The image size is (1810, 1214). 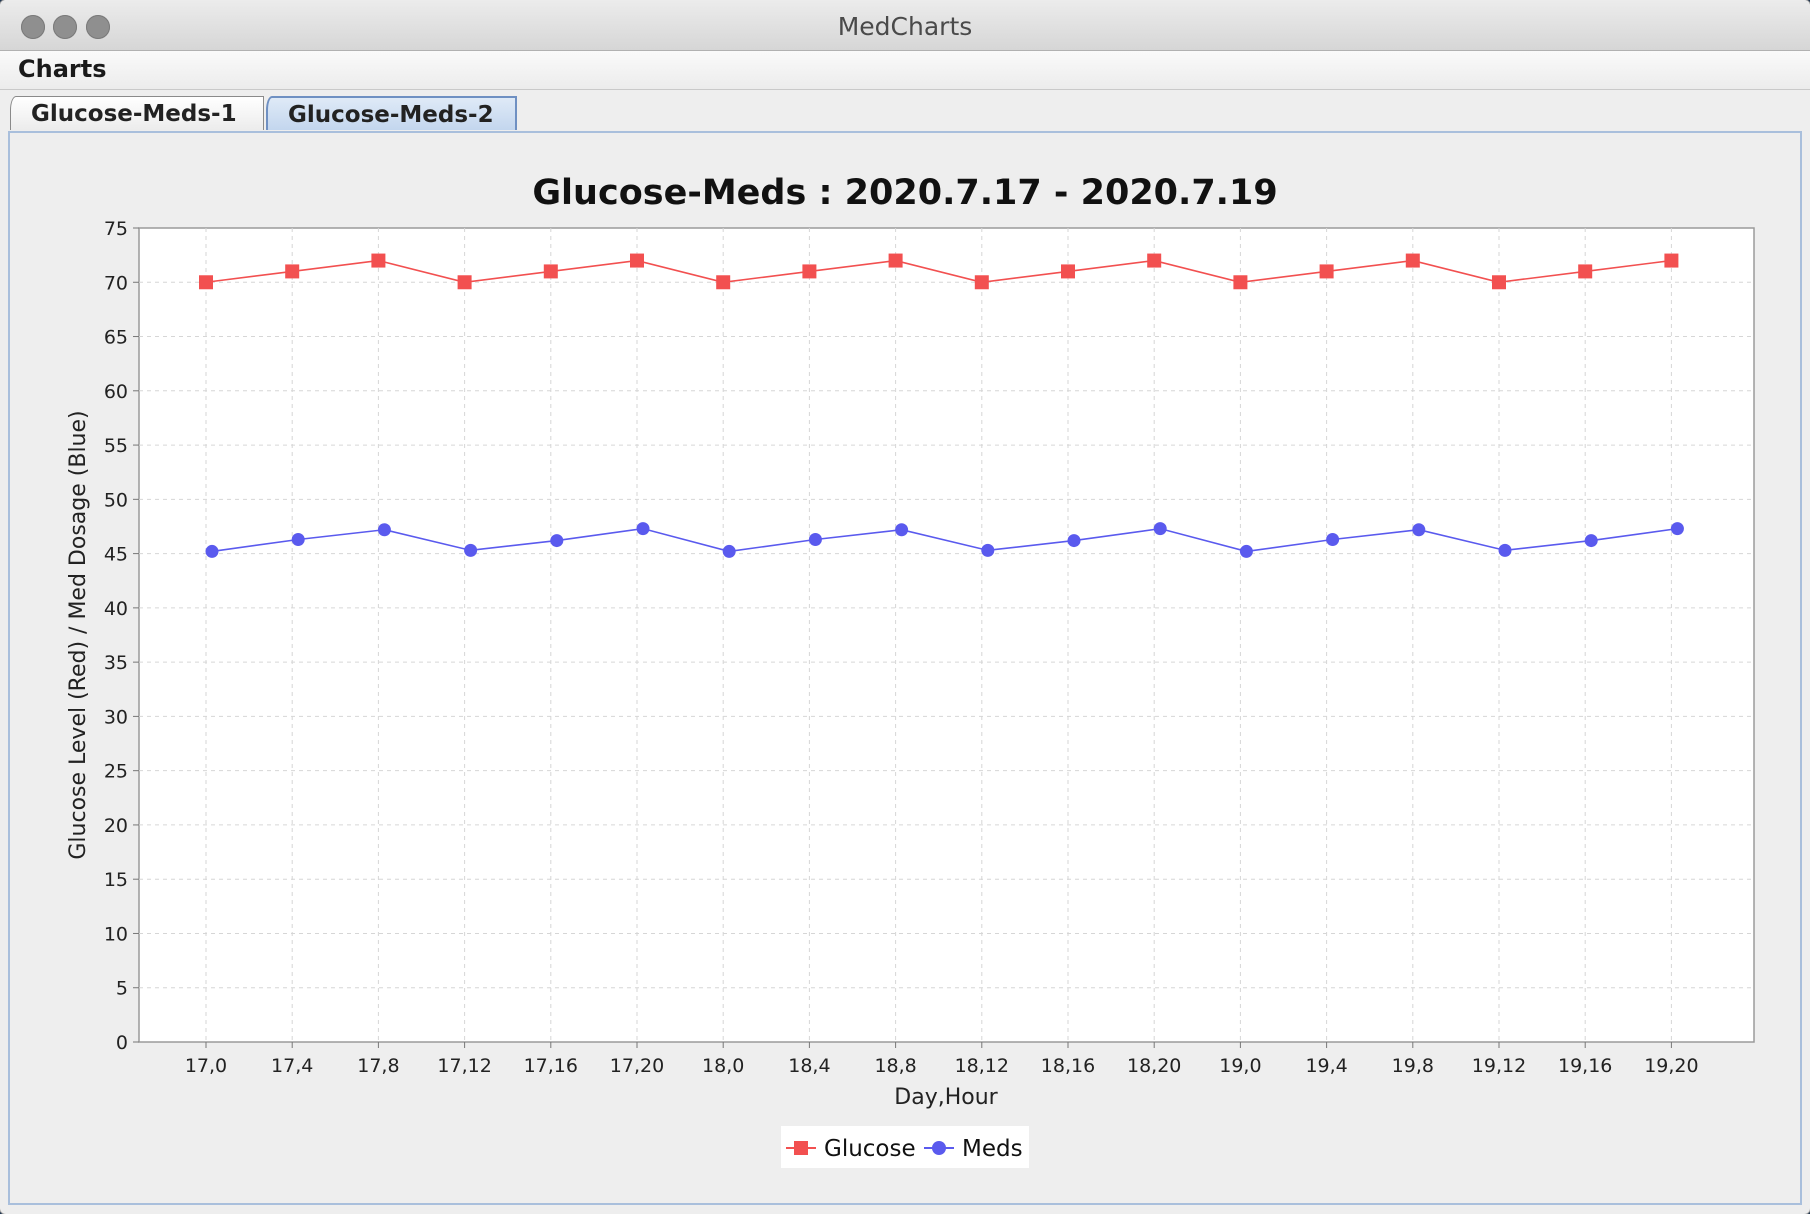 I want to click on y-tick-label: 25, so click(x=116, y=772).